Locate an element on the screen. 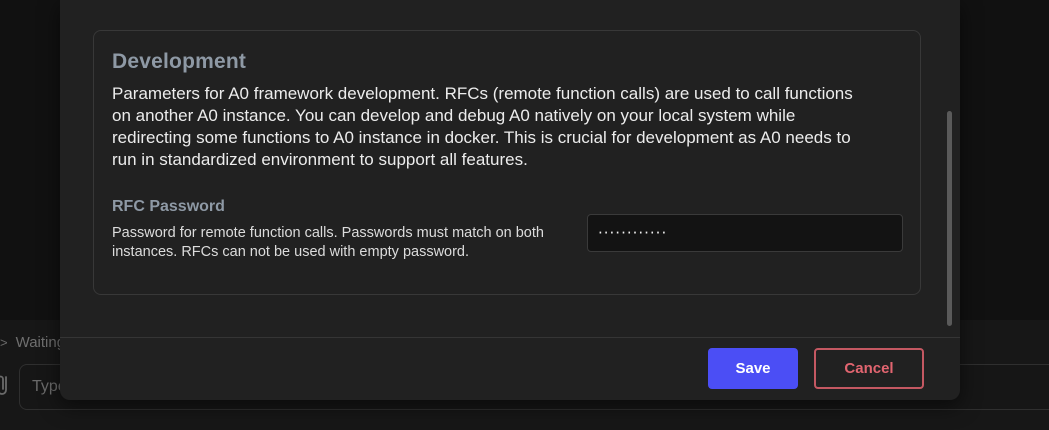 The image size is (1049, 430). paperclip-icon is located at coordinates (6, 385).